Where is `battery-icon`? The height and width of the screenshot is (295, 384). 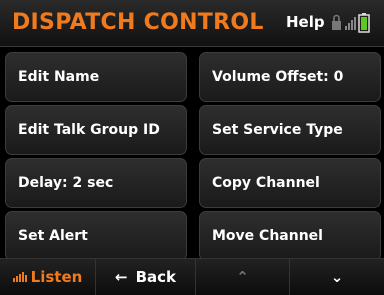 battery-icon is located at coordinates (364, 23).